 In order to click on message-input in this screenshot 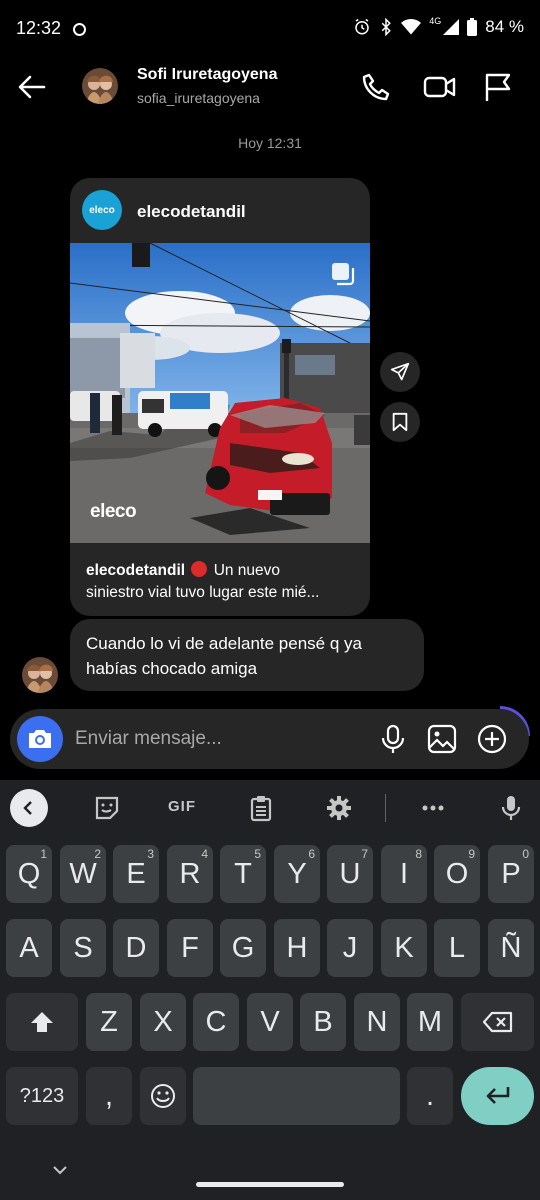, I will do `click(215, 739)`.